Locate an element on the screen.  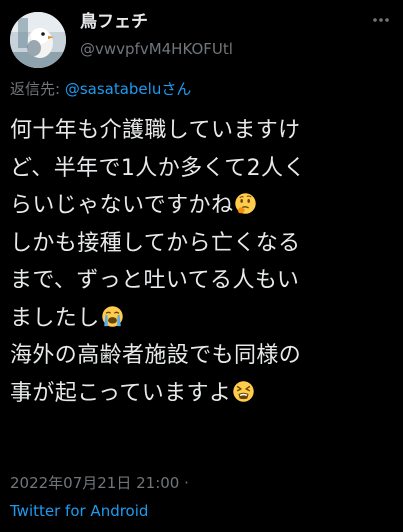
tweet-line: 海外の高齢者施設でも同様の is located at coordinates (156, 355).